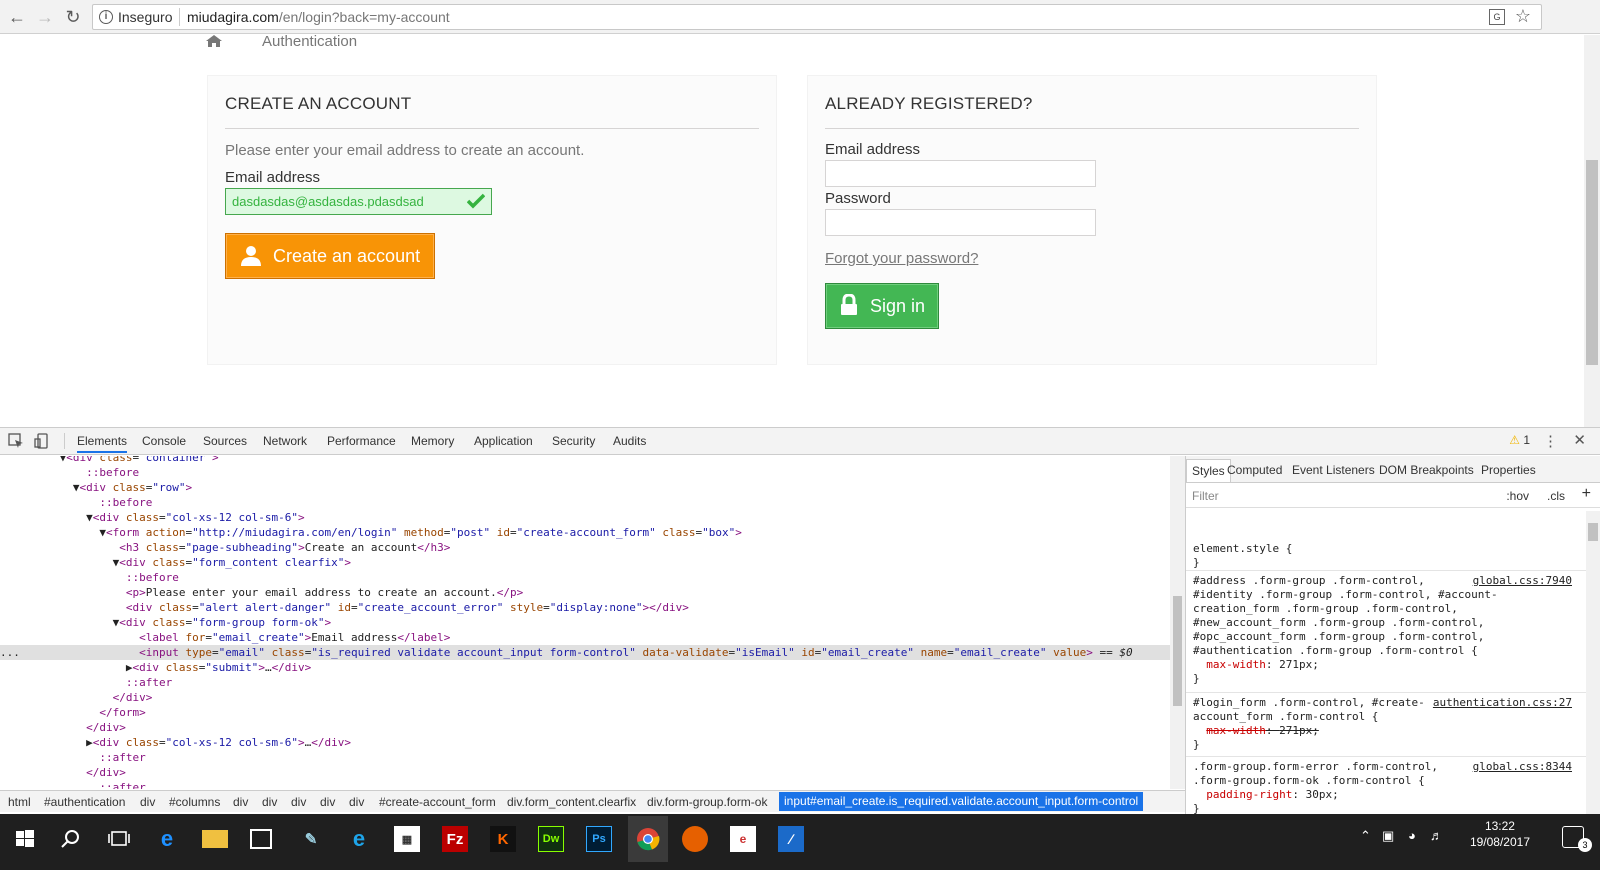 The width and height of the screenshot is (1600, 870). Describe the element at coordinates (1436, 835) in the screenshot. I see `volume-icon: ♬` at that location.